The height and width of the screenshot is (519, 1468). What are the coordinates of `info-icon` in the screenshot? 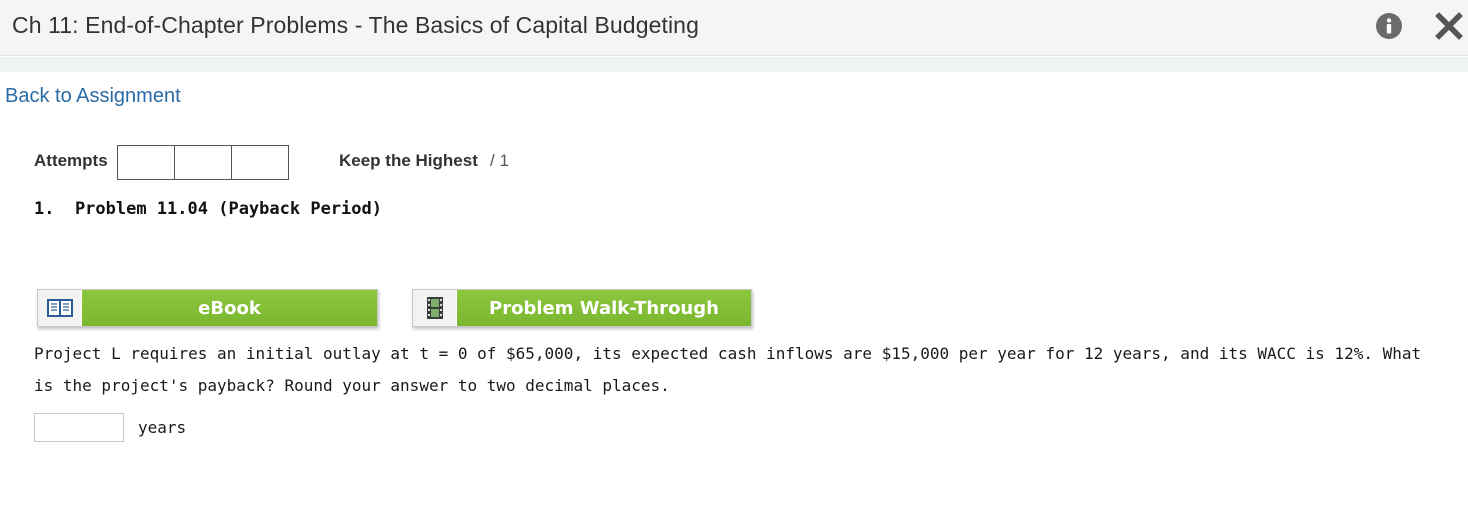 It's located at (1389, 26).